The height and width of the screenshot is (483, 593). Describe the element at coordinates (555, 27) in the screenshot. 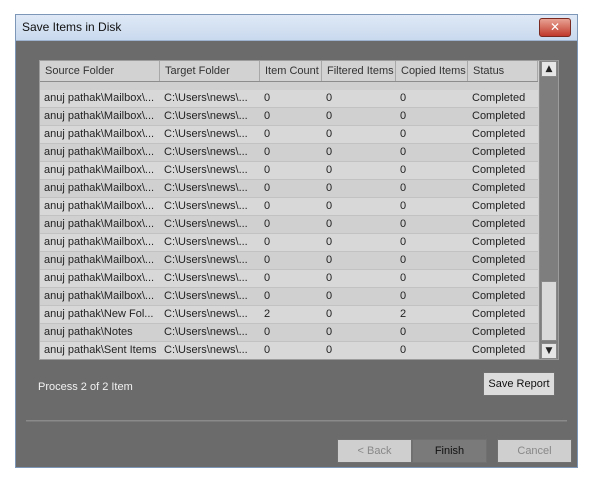

I see `close-button: ✕` at that location.